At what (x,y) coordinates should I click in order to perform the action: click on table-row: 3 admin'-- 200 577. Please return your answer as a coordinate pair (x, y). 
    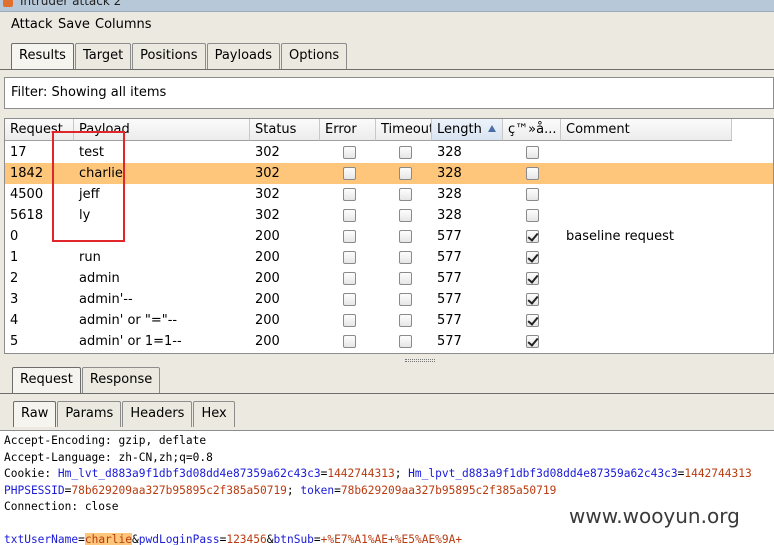
    Looking at the image, I should click on (389, 299).